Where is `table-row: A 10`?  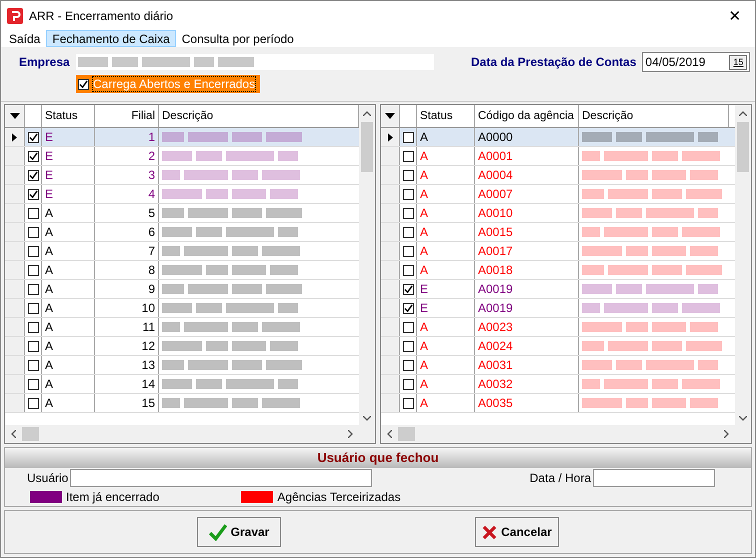
table-row: A 10 is located at coordinates (182, 308).